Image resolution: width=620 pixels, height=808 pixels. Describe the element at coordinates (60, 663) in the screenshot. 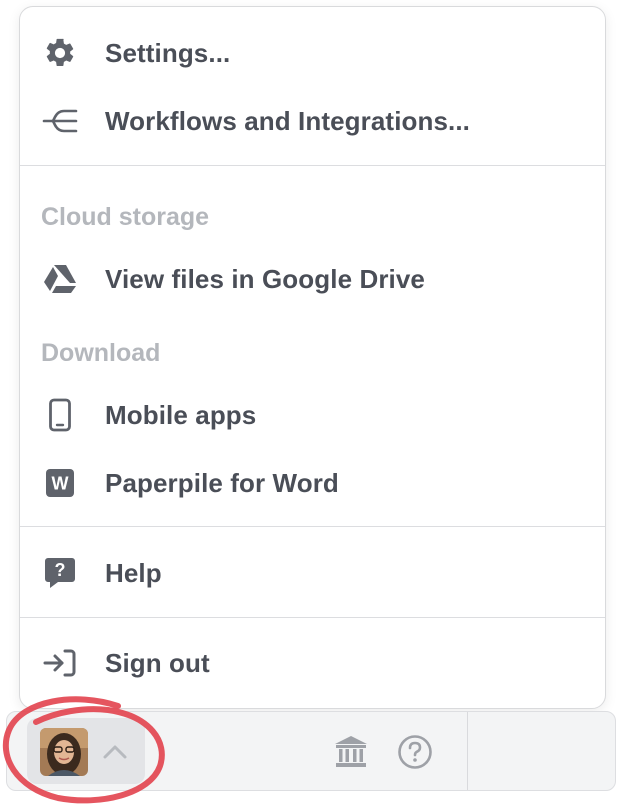

I see `sign-in-arrow-icon` at that location.